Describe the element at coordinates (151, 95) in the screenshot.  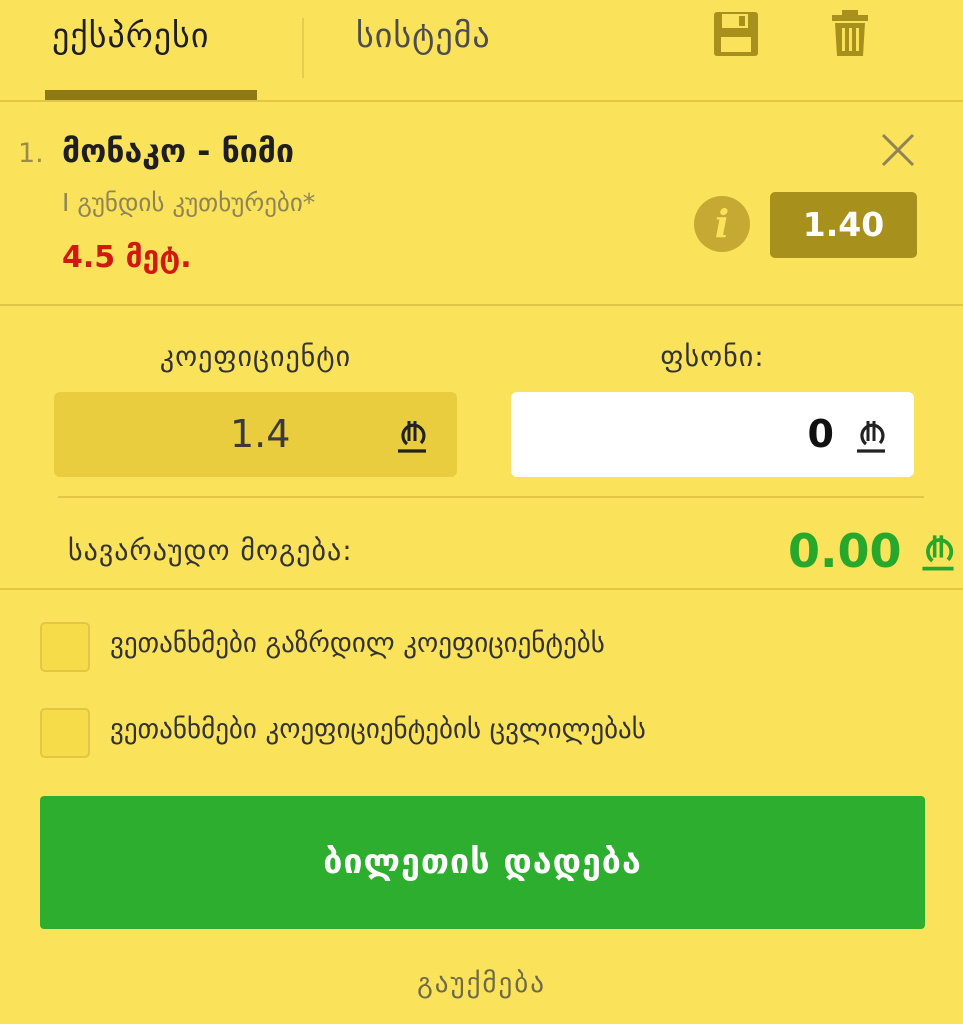
I see `active-tab-indicator` at that location.